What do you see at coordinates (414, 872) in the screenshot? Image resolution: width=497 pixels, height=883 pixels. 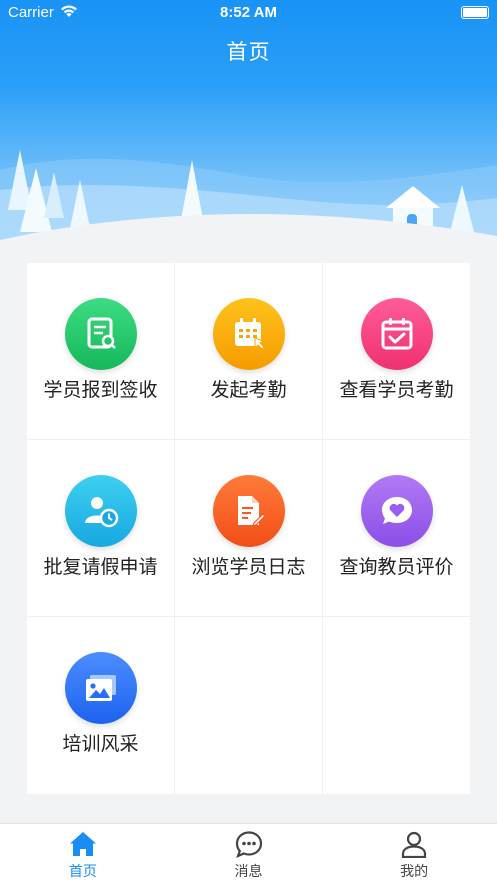 I see `tab-label: 我的` at bounding box center [414, 872].